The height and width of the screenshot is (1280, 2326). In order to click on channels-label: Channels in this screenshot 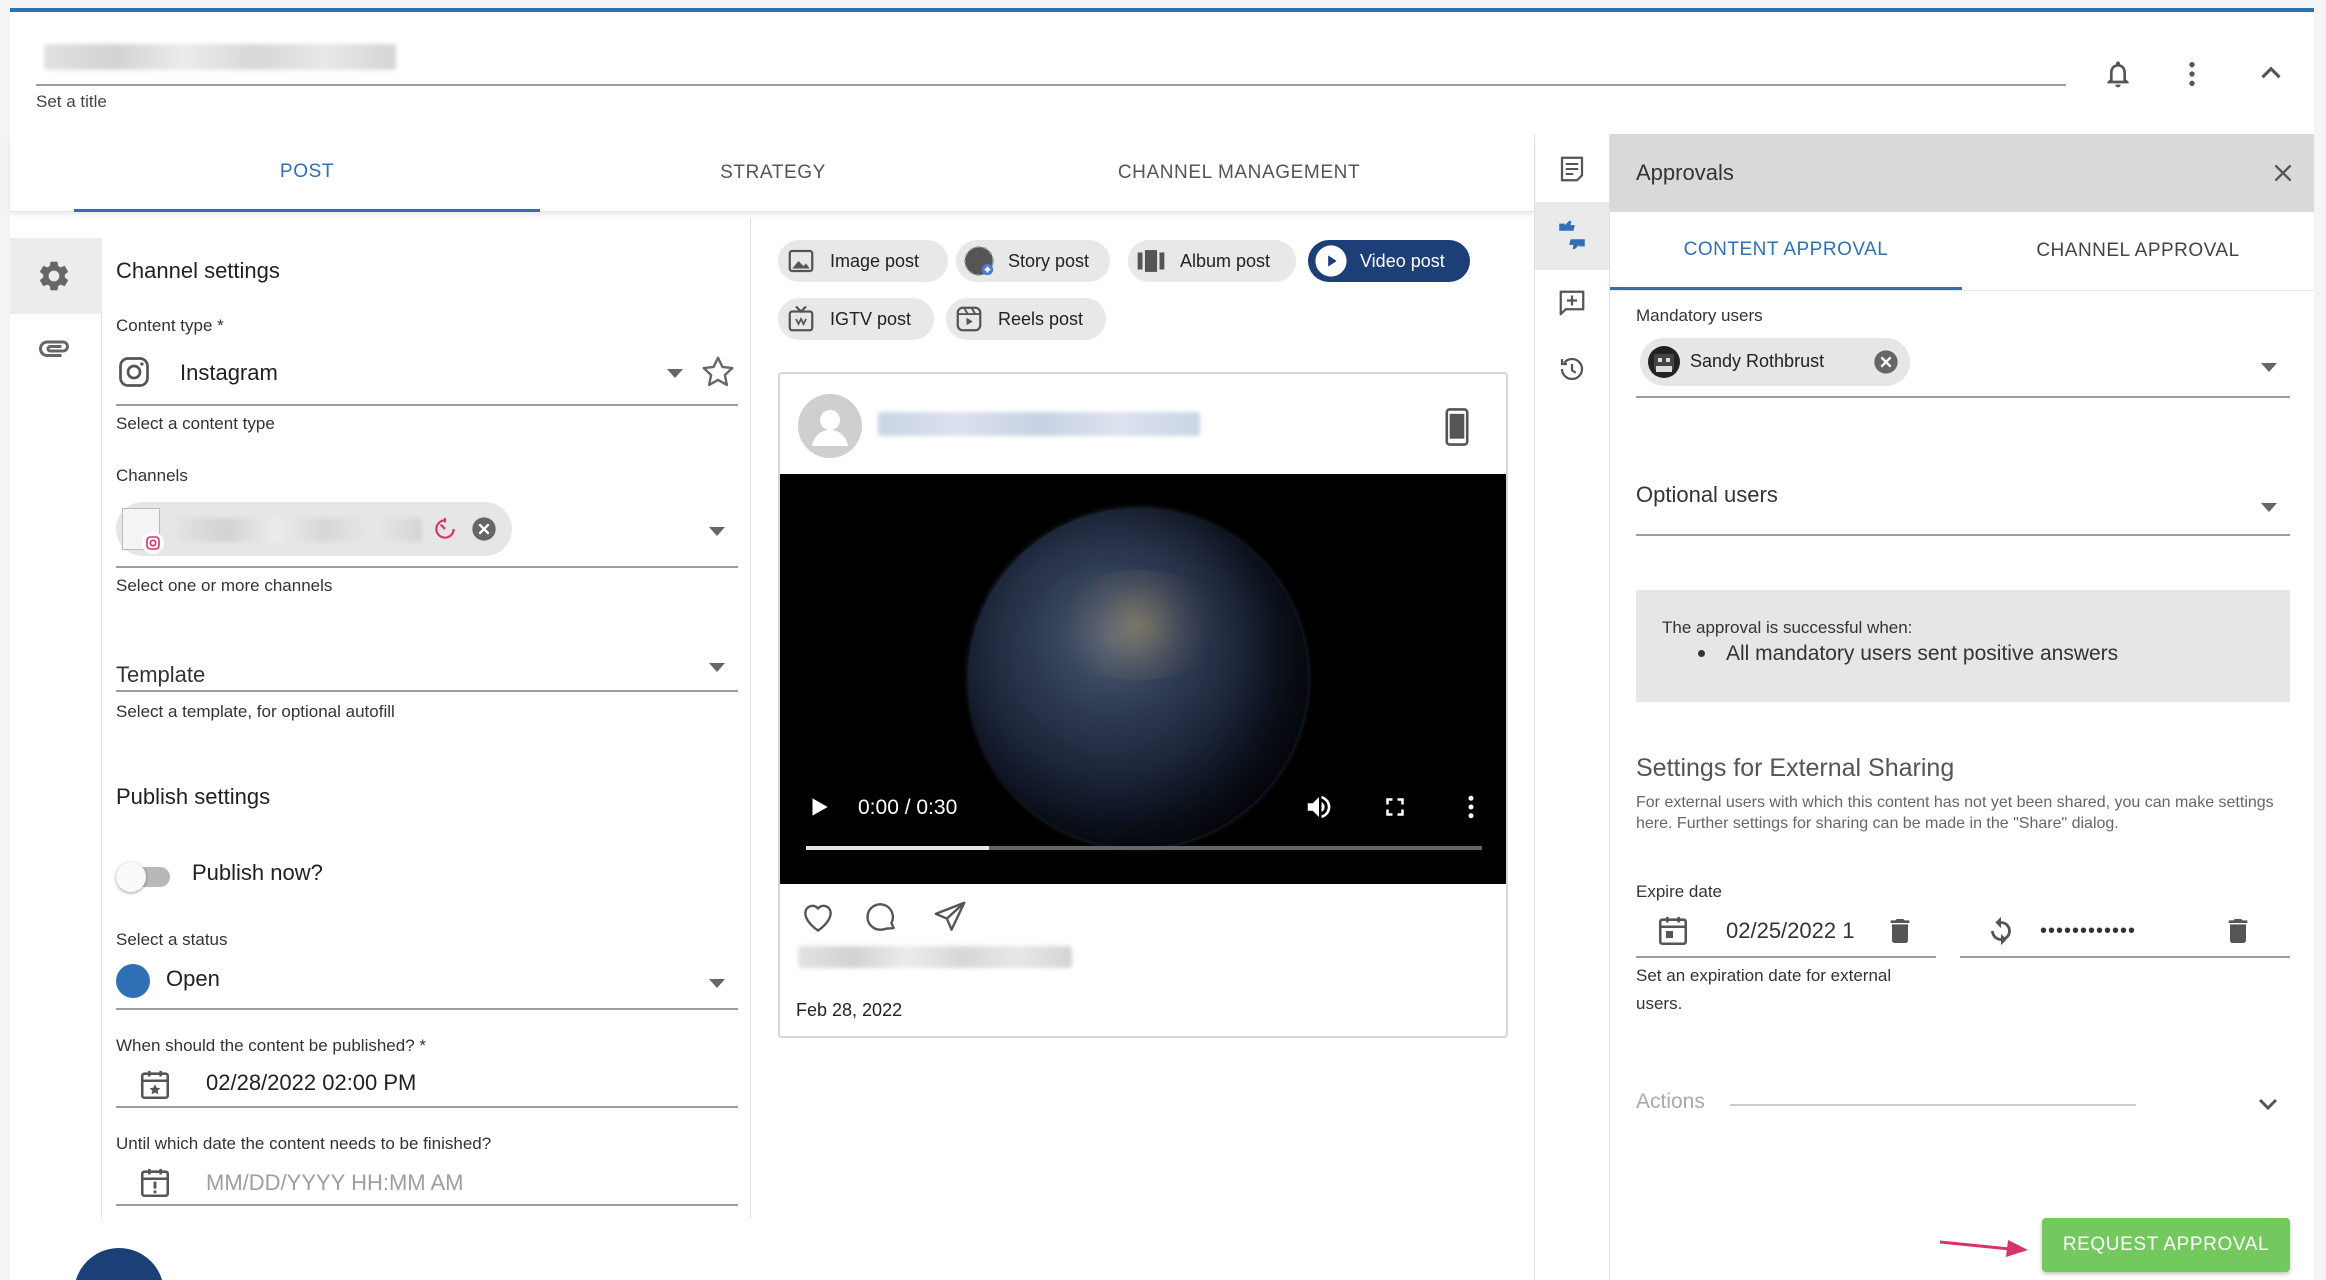, I will do `click(152, 475)`.